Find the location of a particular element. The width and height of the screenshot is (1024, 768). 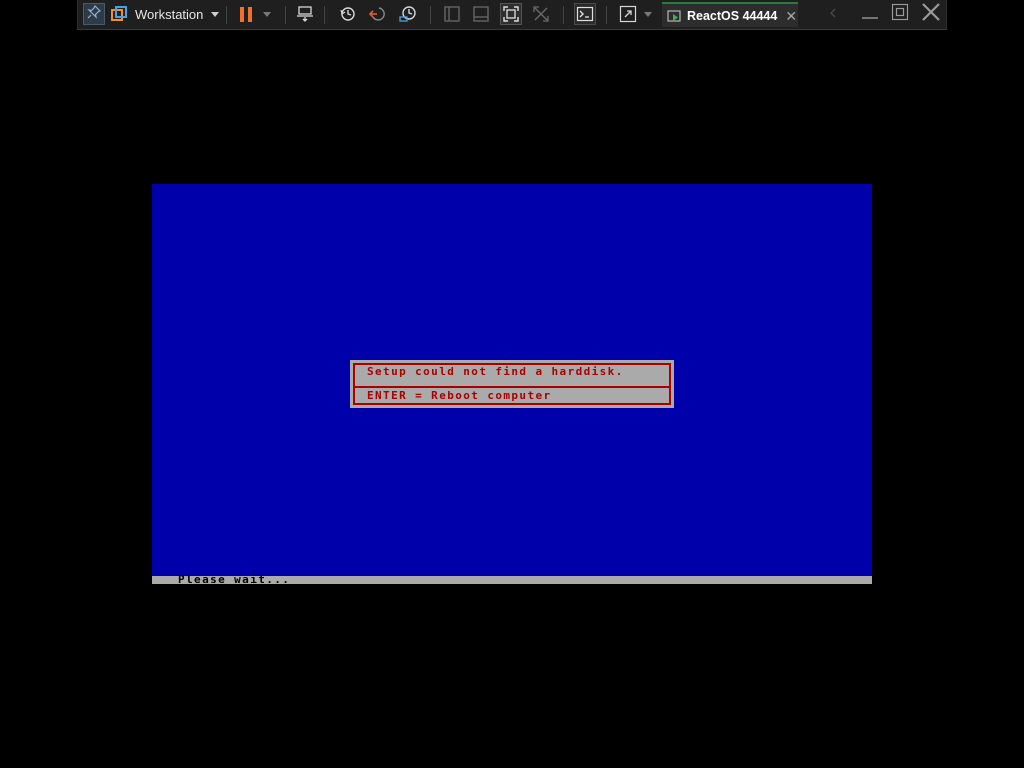

terminal-button is located at coordinates (585, 14).